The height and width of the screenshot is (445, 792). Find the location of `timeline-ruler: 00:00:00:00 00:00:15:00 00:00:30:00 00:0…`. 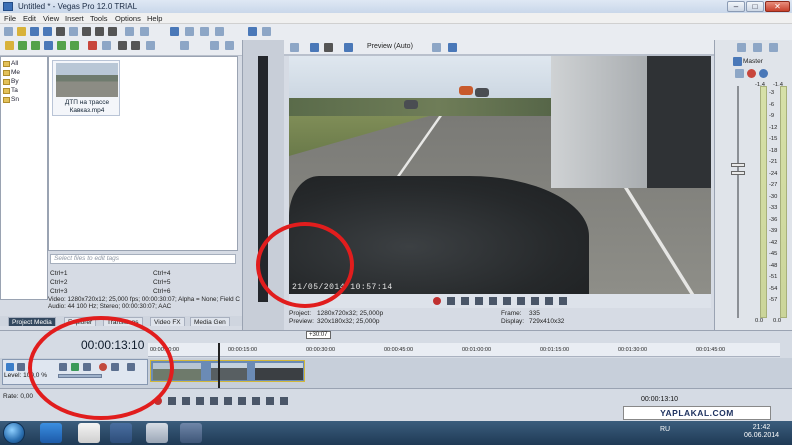

timeline-ruler: 00:00:00:00 00:00:15:00 00:00:30:00 00:0… is located at coordinates (464, 350).